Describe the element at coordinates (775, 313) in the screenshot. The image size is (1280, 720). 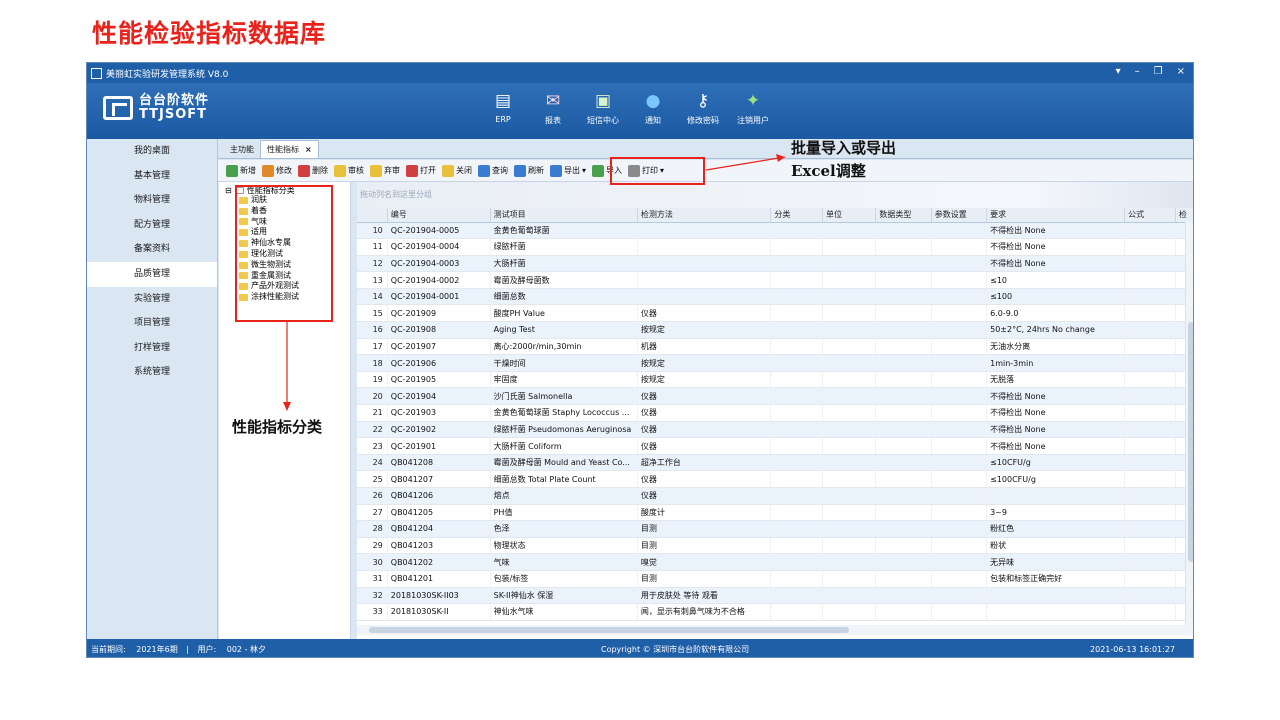
I see `table-row: 15 QC-201909 酸度PH Value 仪器 6.0-9.0` at that location.